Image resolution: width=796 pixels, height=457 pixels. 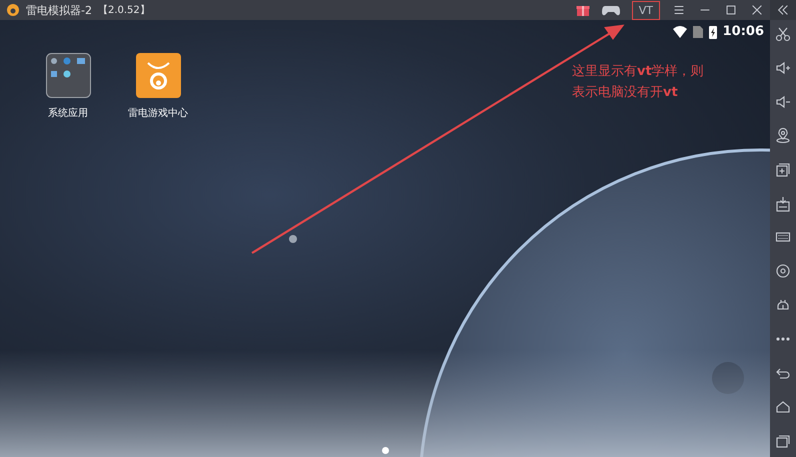 I want to click on scissors-icon, so click(x=783, y=34).